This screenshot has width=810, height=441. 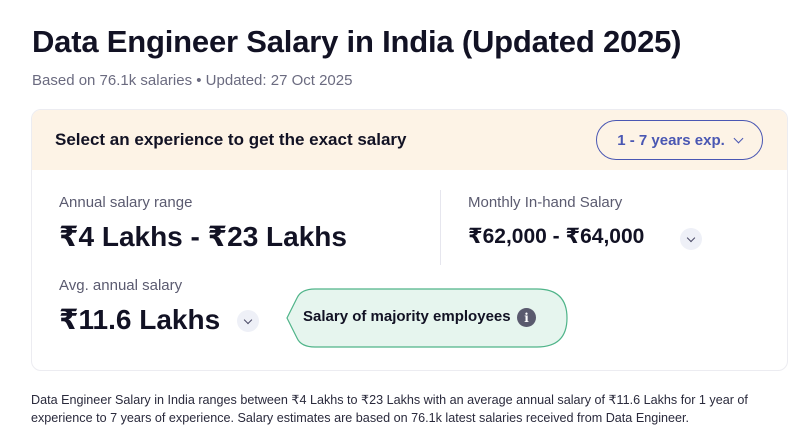 What do you see at coordinates (140, 319) in the screenshot?
I see `avg-salary-value: ₹11.6 Lakhs` at bounding box center [140, 319].